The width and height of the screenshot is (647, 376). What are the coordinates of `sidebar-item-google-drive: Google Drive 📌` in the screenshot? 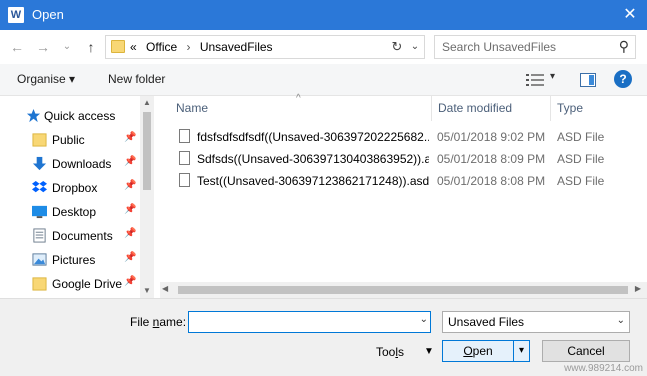 It's located at (70, 284).